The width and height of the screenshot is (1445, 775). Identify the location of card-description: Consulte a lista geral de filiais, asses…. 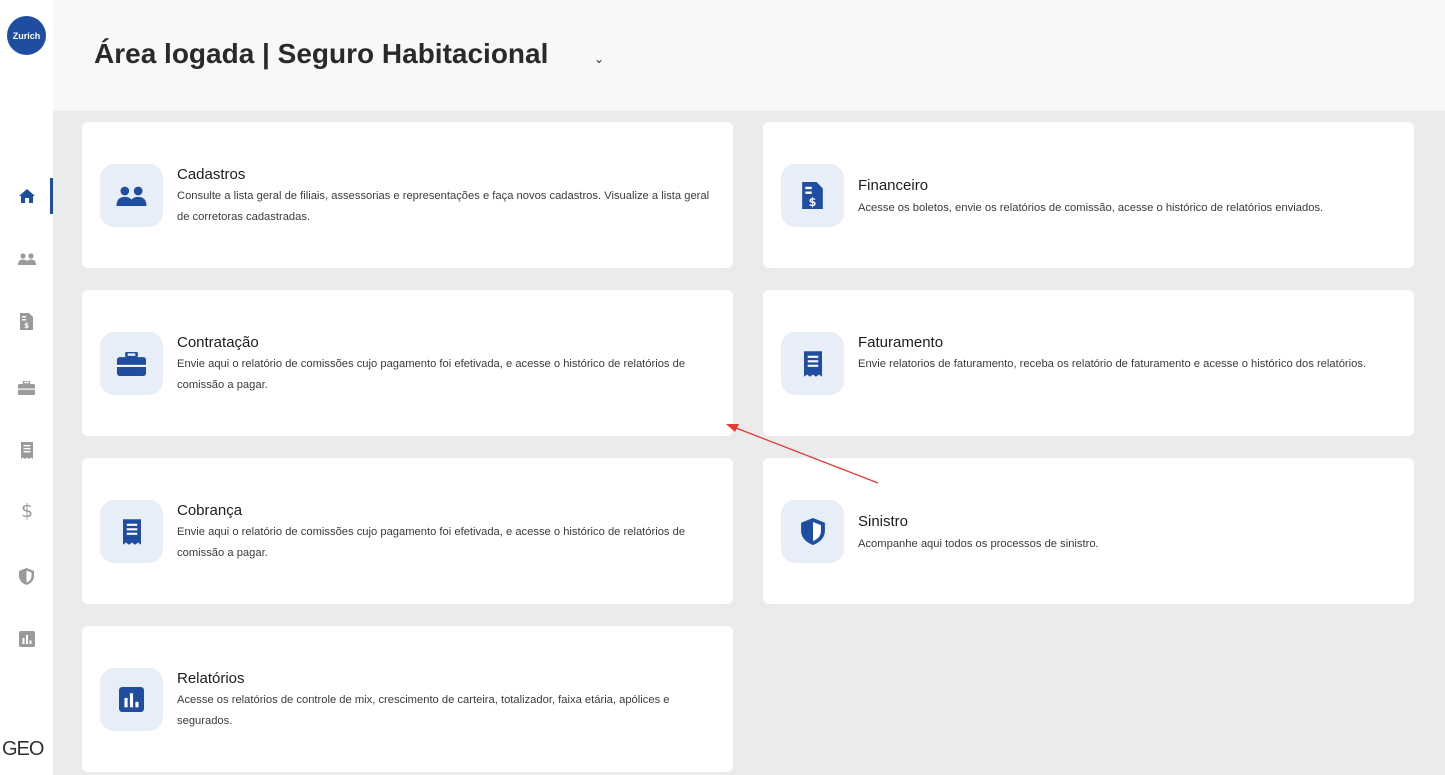
(443, 206).